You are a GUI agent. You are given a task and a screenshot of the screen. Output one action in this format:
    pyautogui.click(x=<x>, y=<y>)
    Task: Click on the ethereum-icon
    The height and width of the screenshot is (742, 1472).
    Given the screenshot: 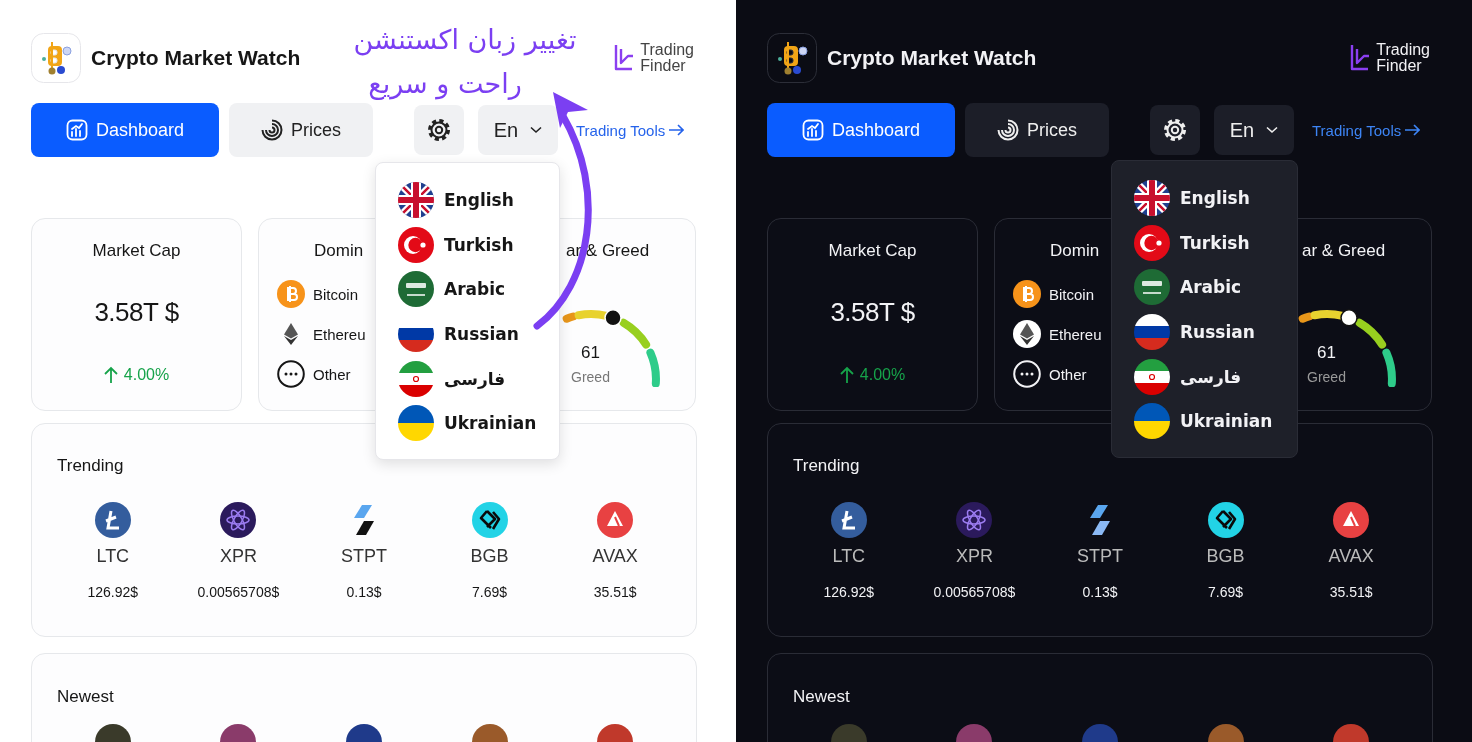 What is the action you would take?
    pyautogui.click(x=1027, y=334)
    